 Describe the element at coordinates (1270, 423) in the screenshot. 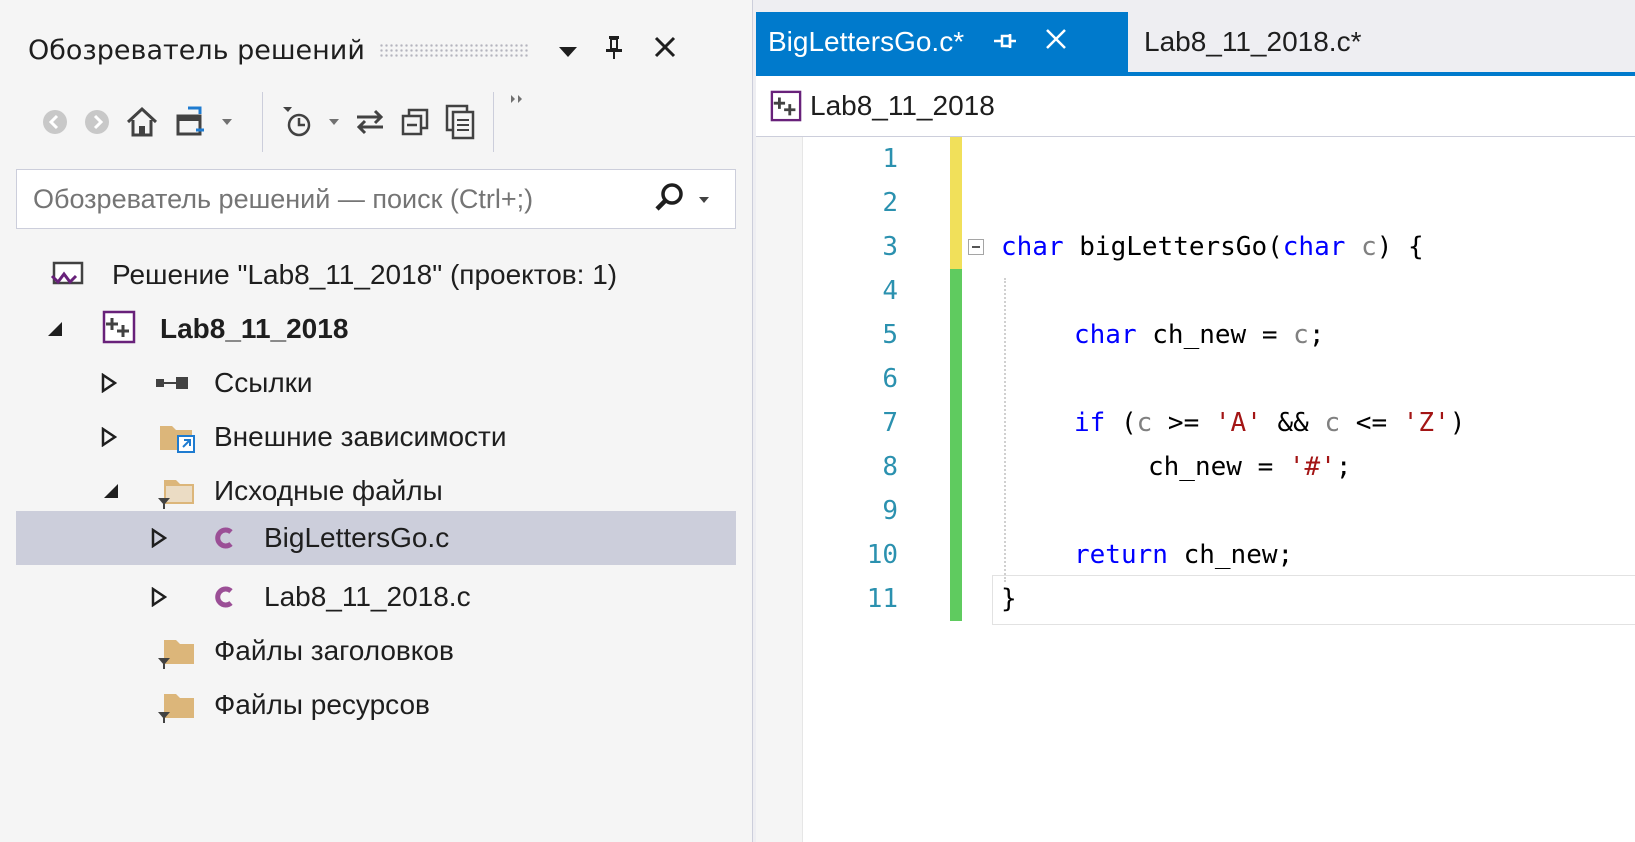

I see `code-text: if (c >= 'A' && c <= 'Z')` at that location.